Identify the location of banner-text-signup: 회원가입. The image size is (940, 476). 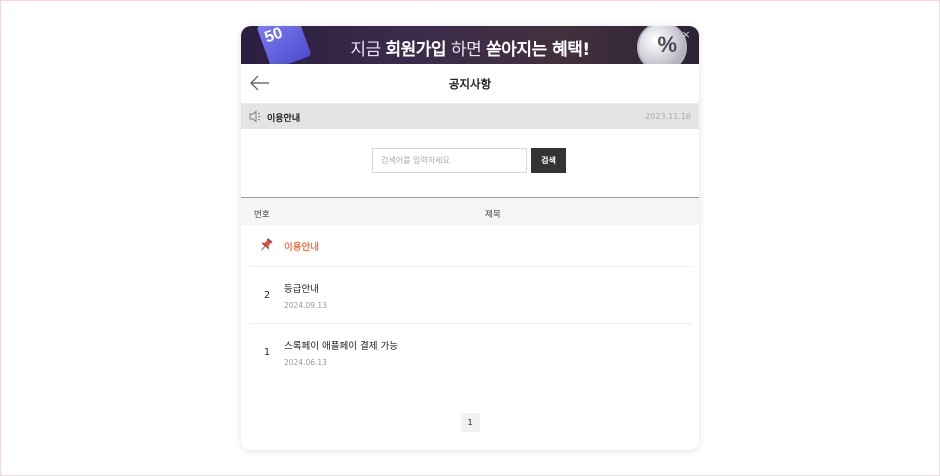
(416, 50).